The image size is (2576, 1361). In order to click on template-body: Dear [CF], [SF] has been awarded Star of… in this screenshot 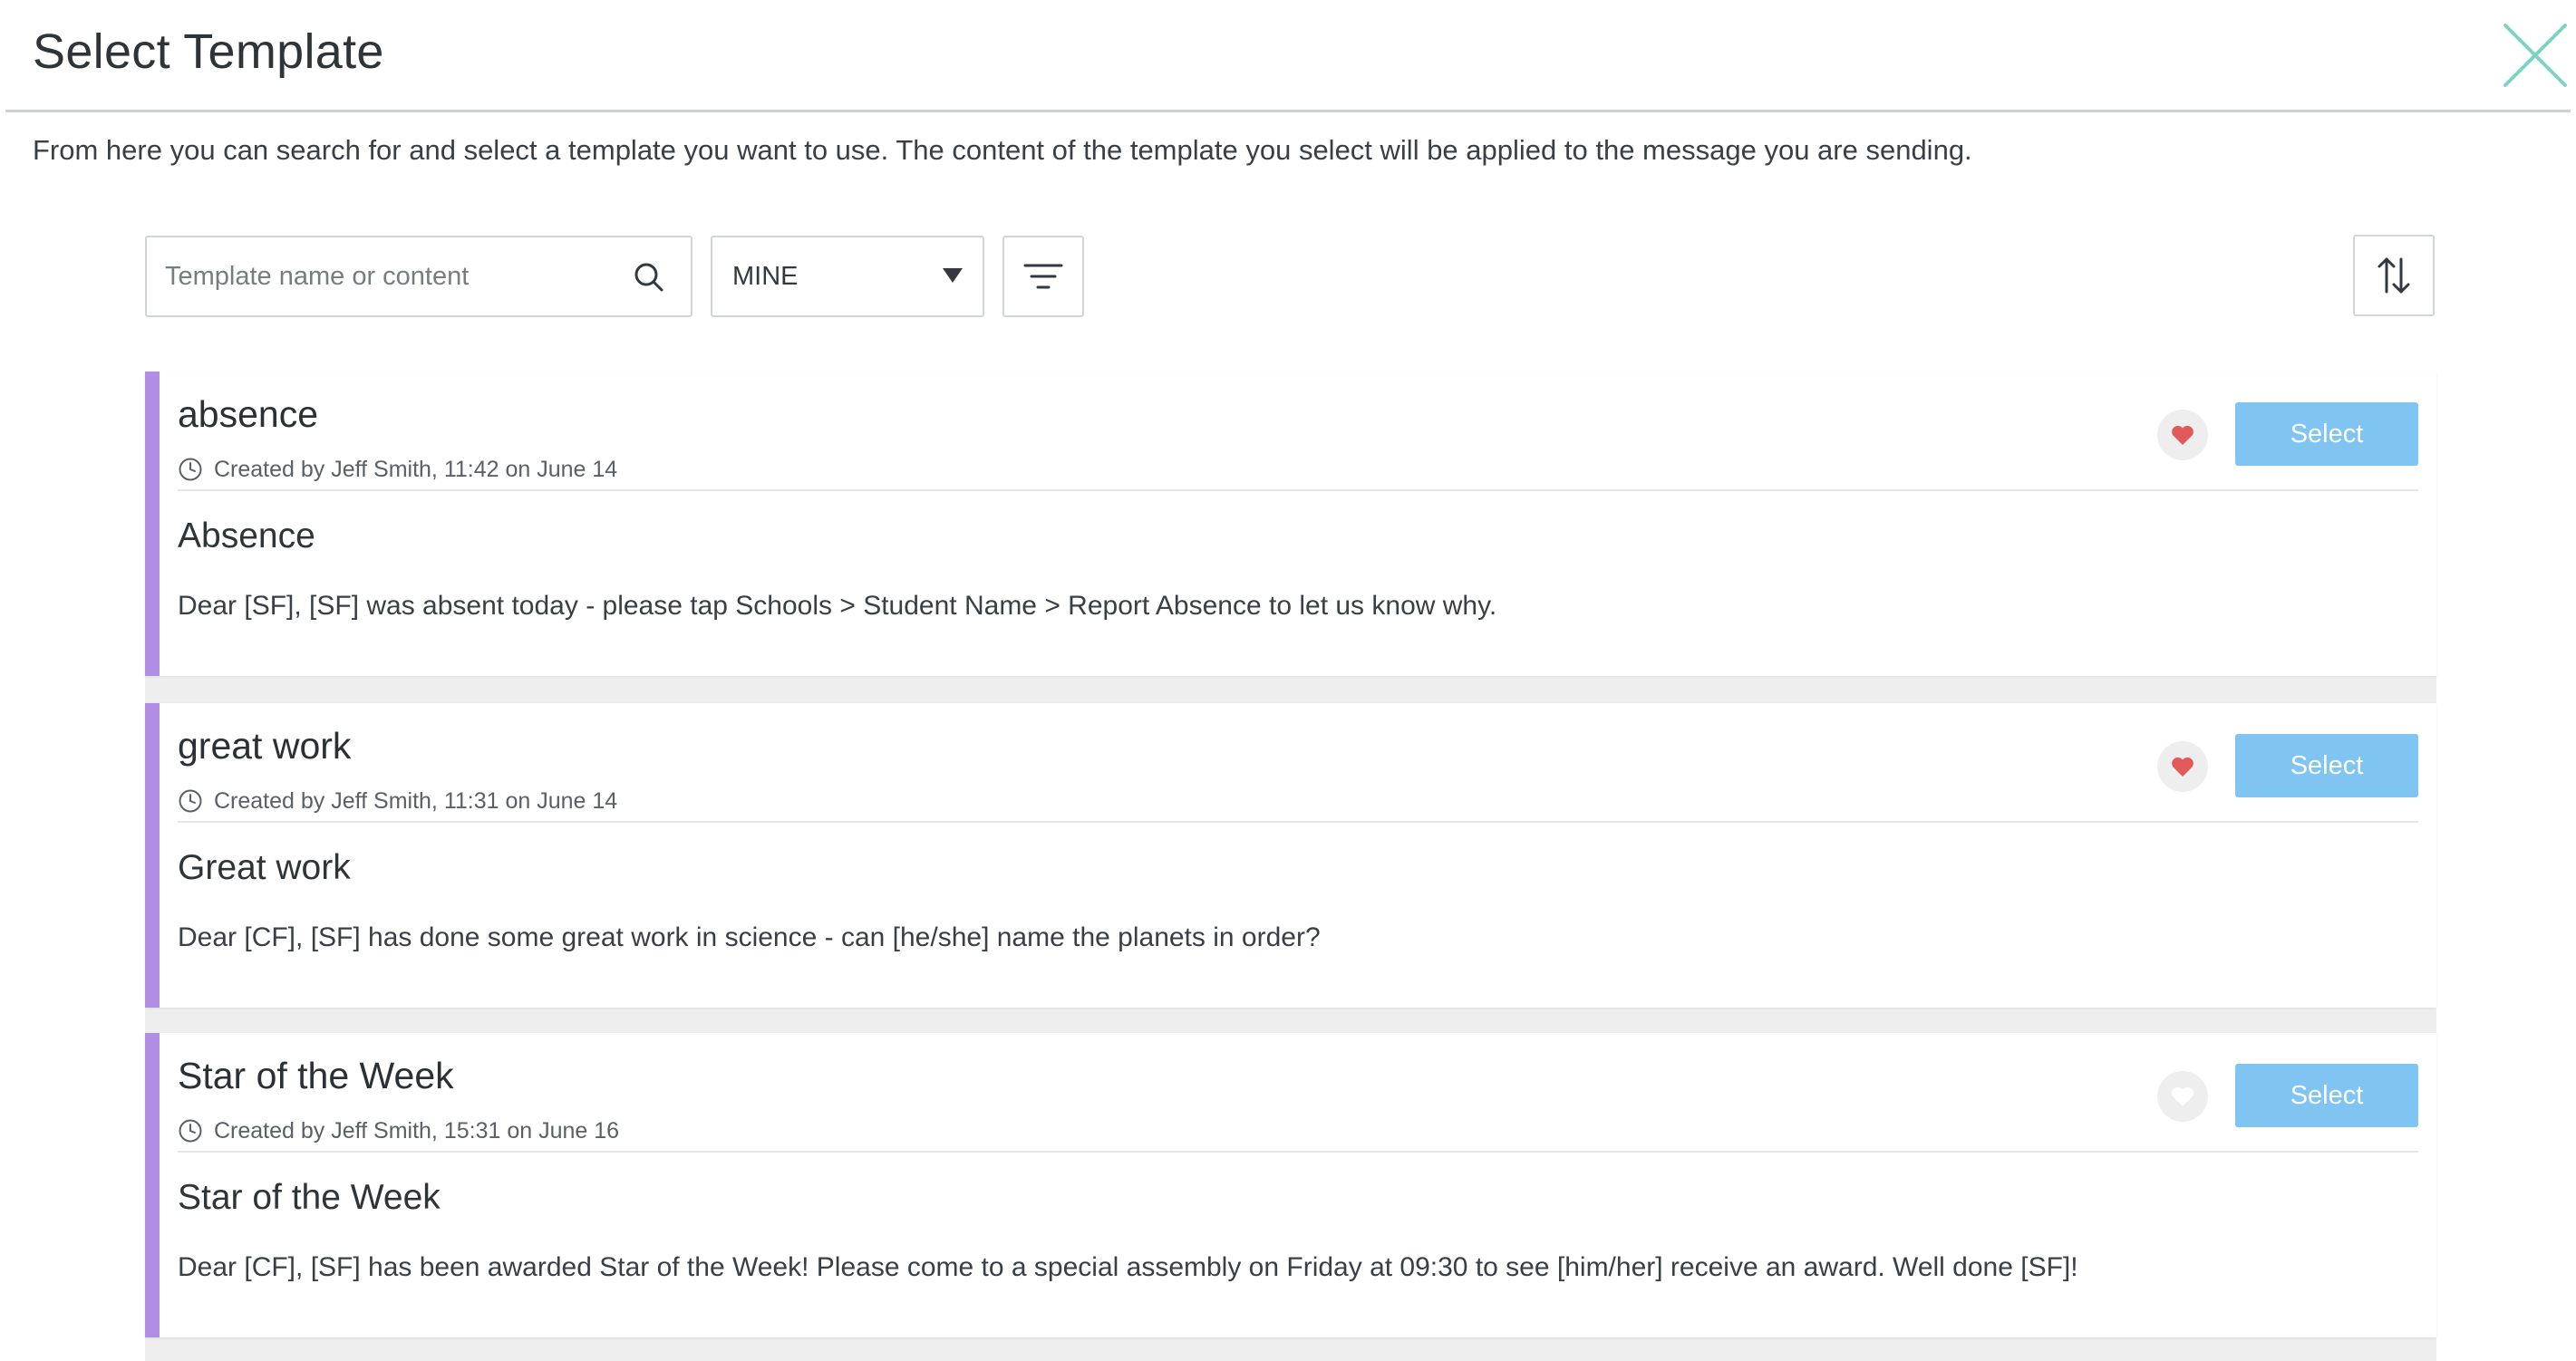, I will do `click(1128, 1267)`.